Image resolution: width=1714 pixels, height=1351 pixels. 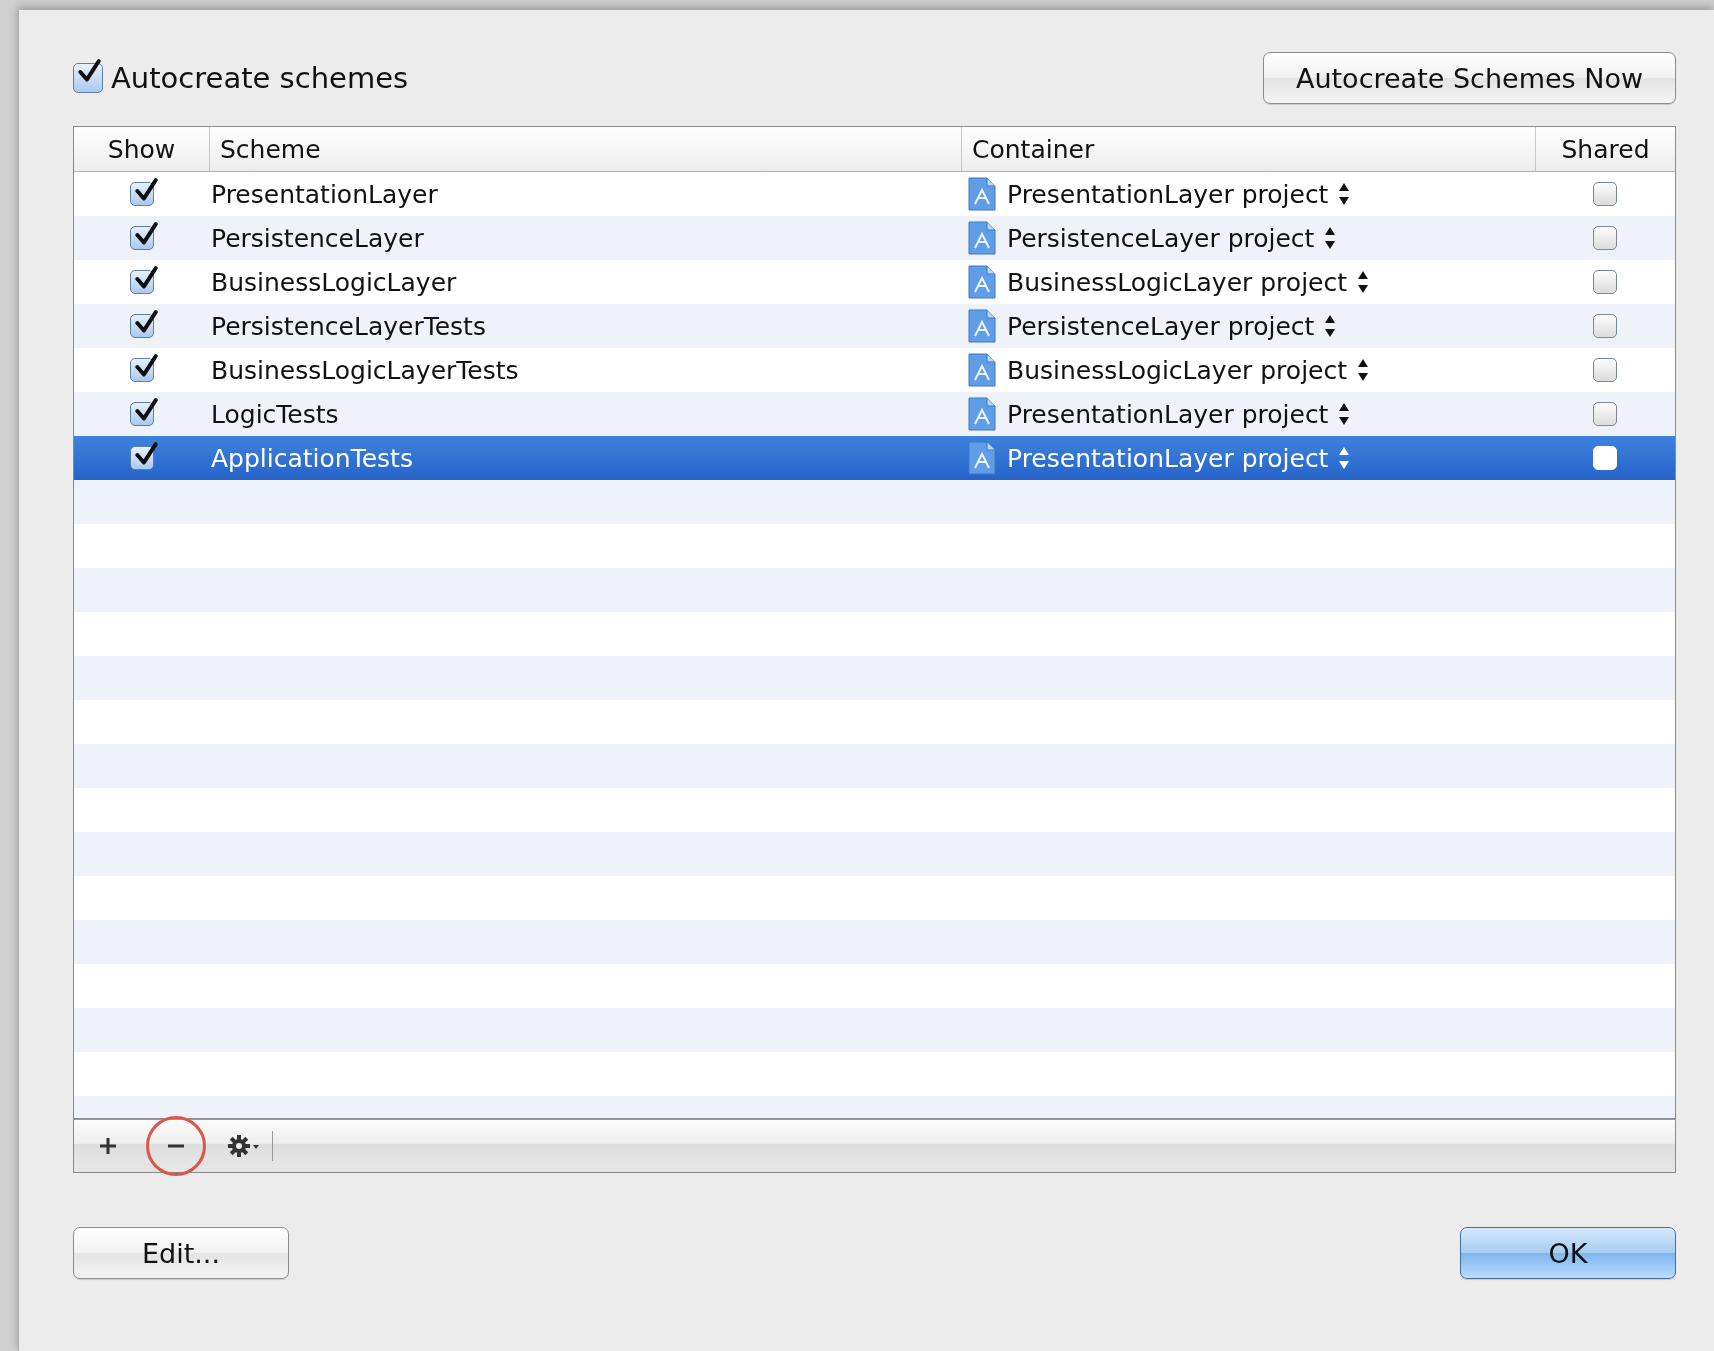 I want to click on scheme-name: BusinessLogicLayerTests, so click(x=365, y=370).